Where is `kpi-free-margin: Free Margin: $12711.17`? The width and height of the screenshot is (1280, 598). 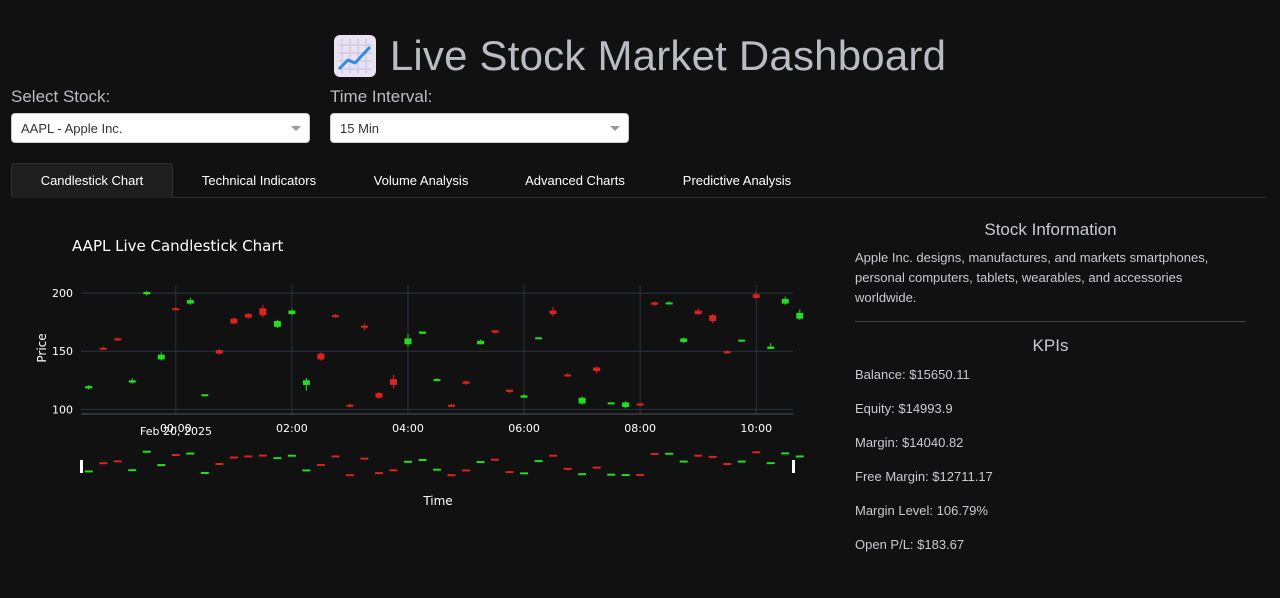 kpi-free-margin: Free Margin: $12711.17 is located at coordinates (924, 476).